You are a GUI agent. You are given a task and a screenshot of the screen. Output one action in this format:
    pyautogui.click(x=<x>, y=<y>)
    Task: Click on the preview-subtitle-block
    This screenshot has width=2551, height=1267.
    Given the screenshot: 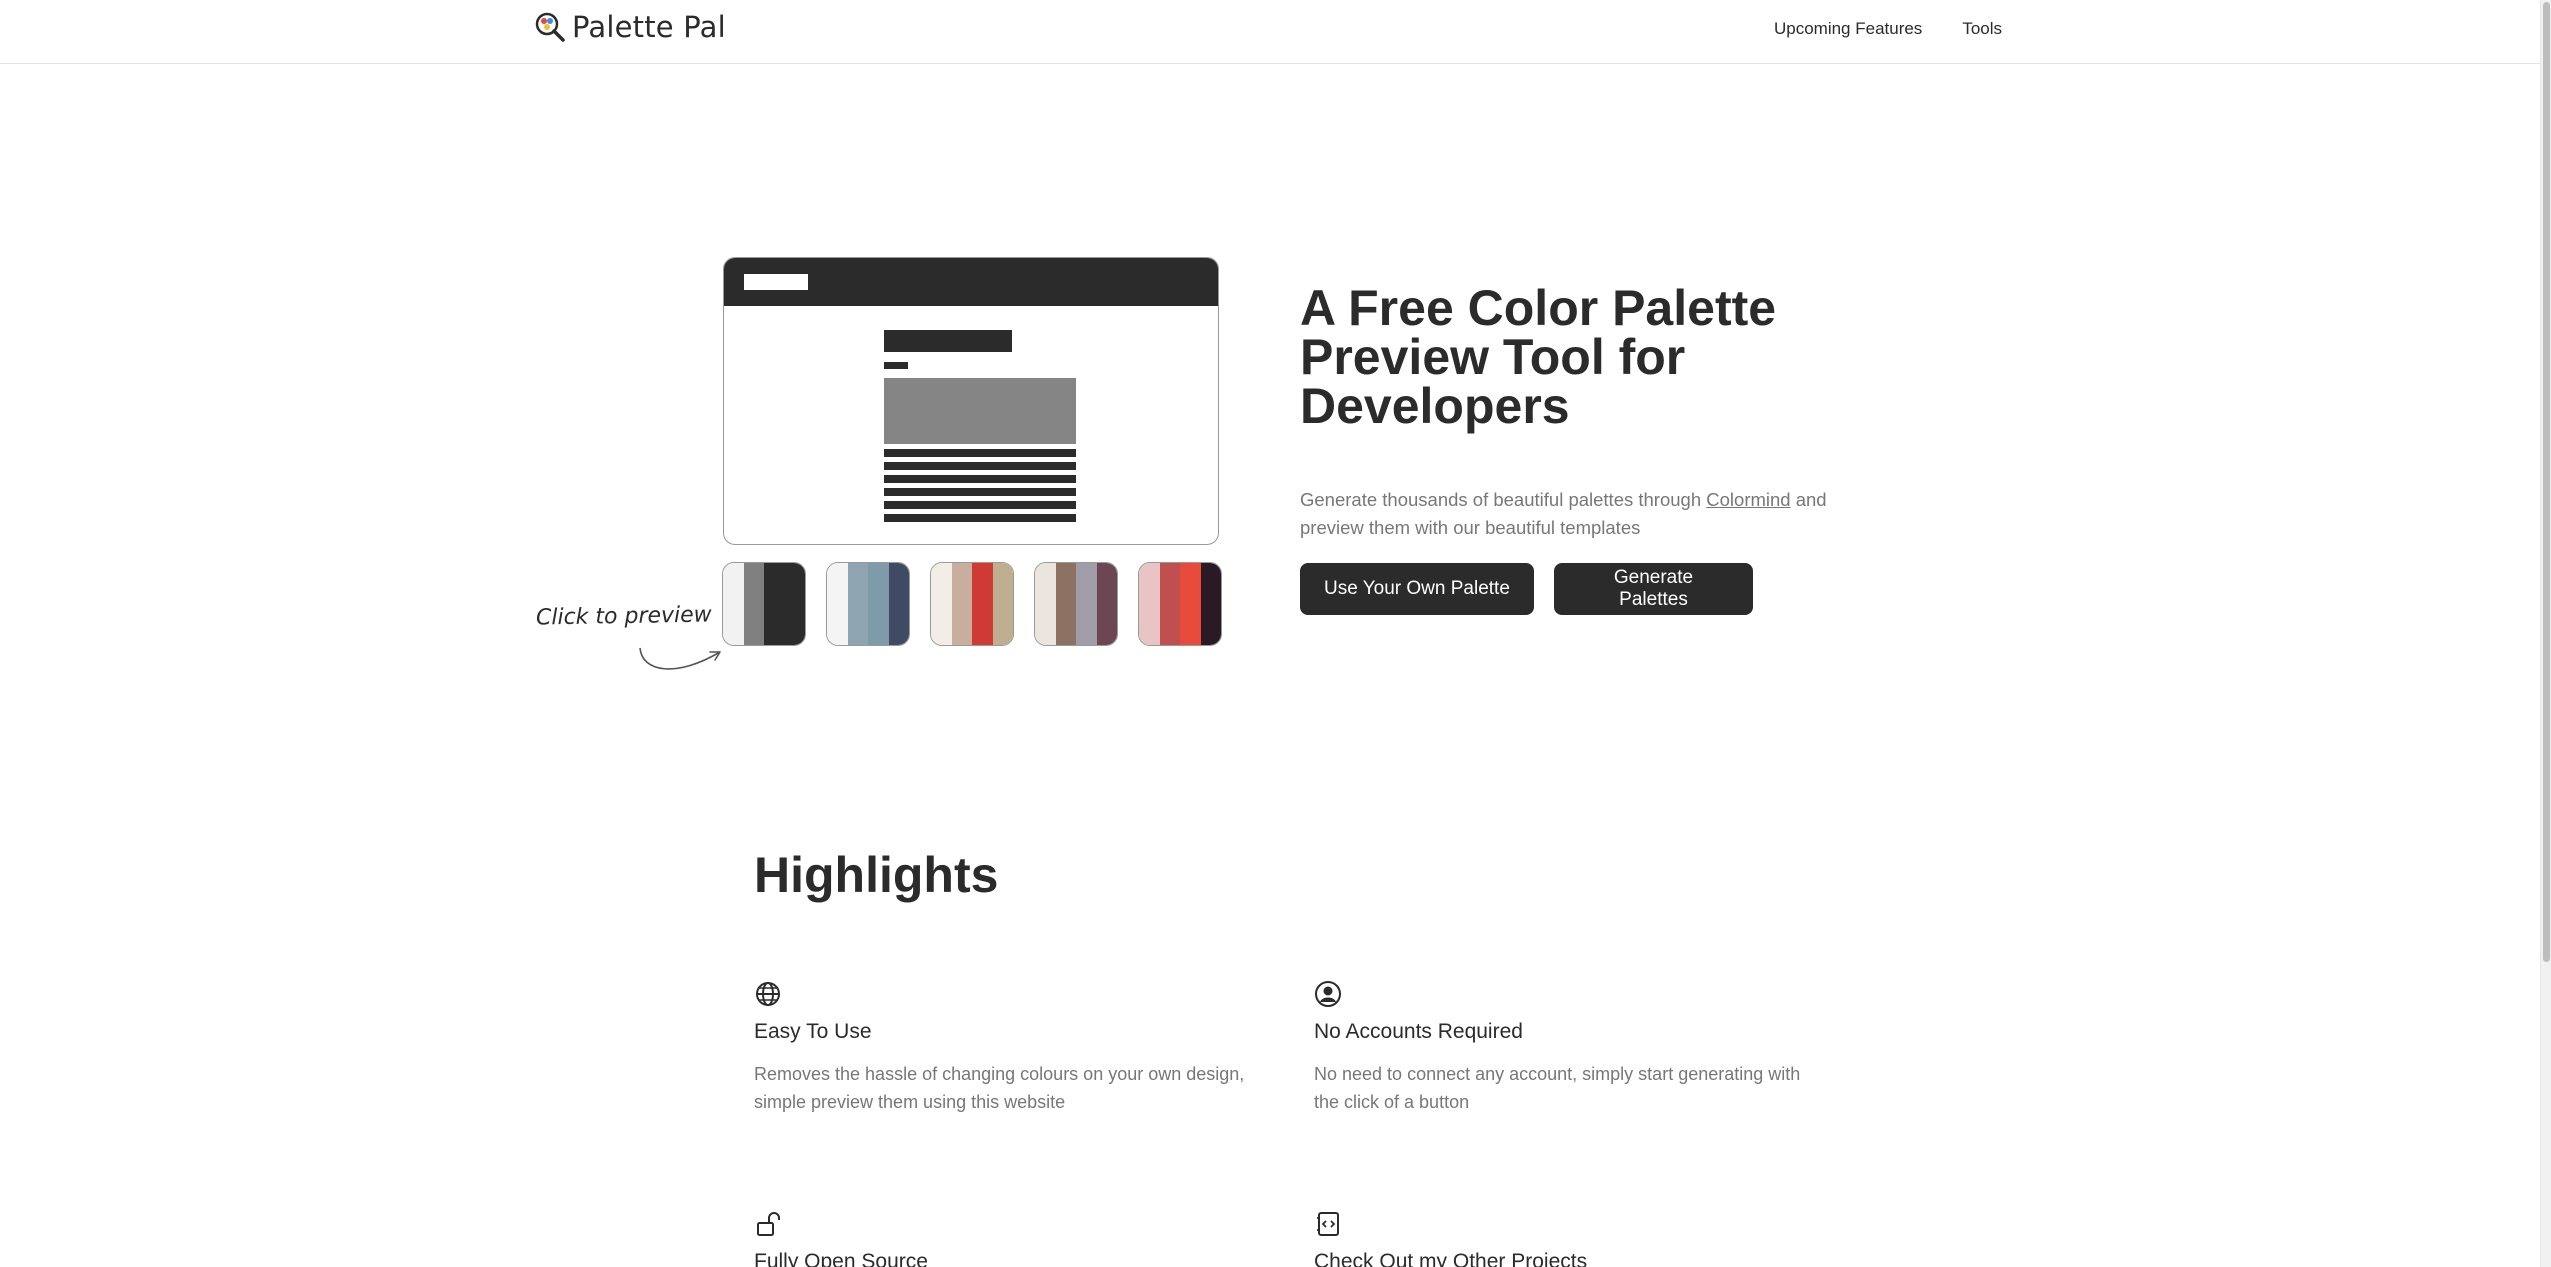 What is the action you would take?
    pyautogui.click(x=896, y=365)
    